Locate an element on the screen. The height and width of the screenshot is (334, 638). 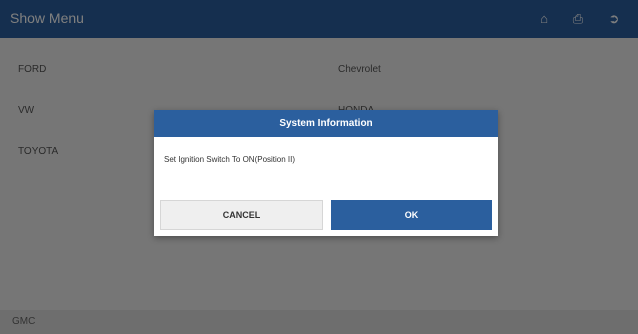
dialog-title: System Information is located at coordinates (326, 123).